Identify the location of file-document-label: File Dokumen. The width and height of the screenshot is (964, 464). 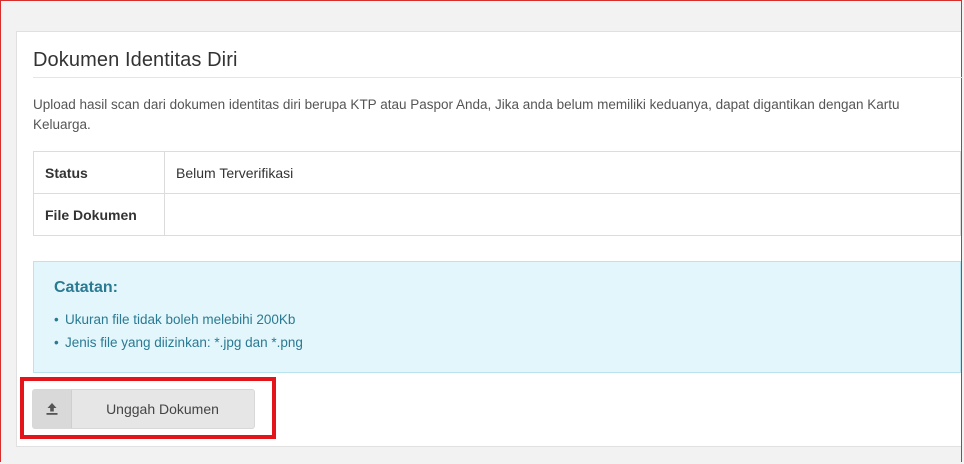
(99, 214).